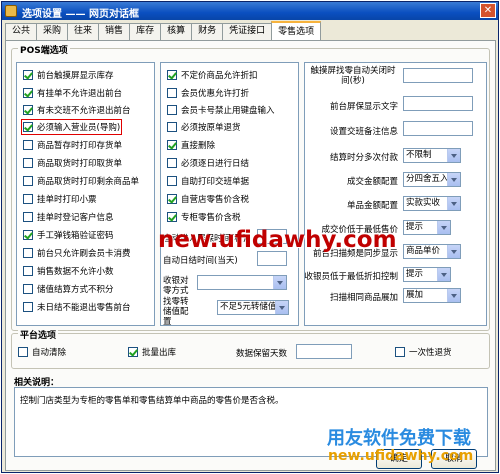  I want to click on option-row: 专柜零售价含税, so click(204, 217).